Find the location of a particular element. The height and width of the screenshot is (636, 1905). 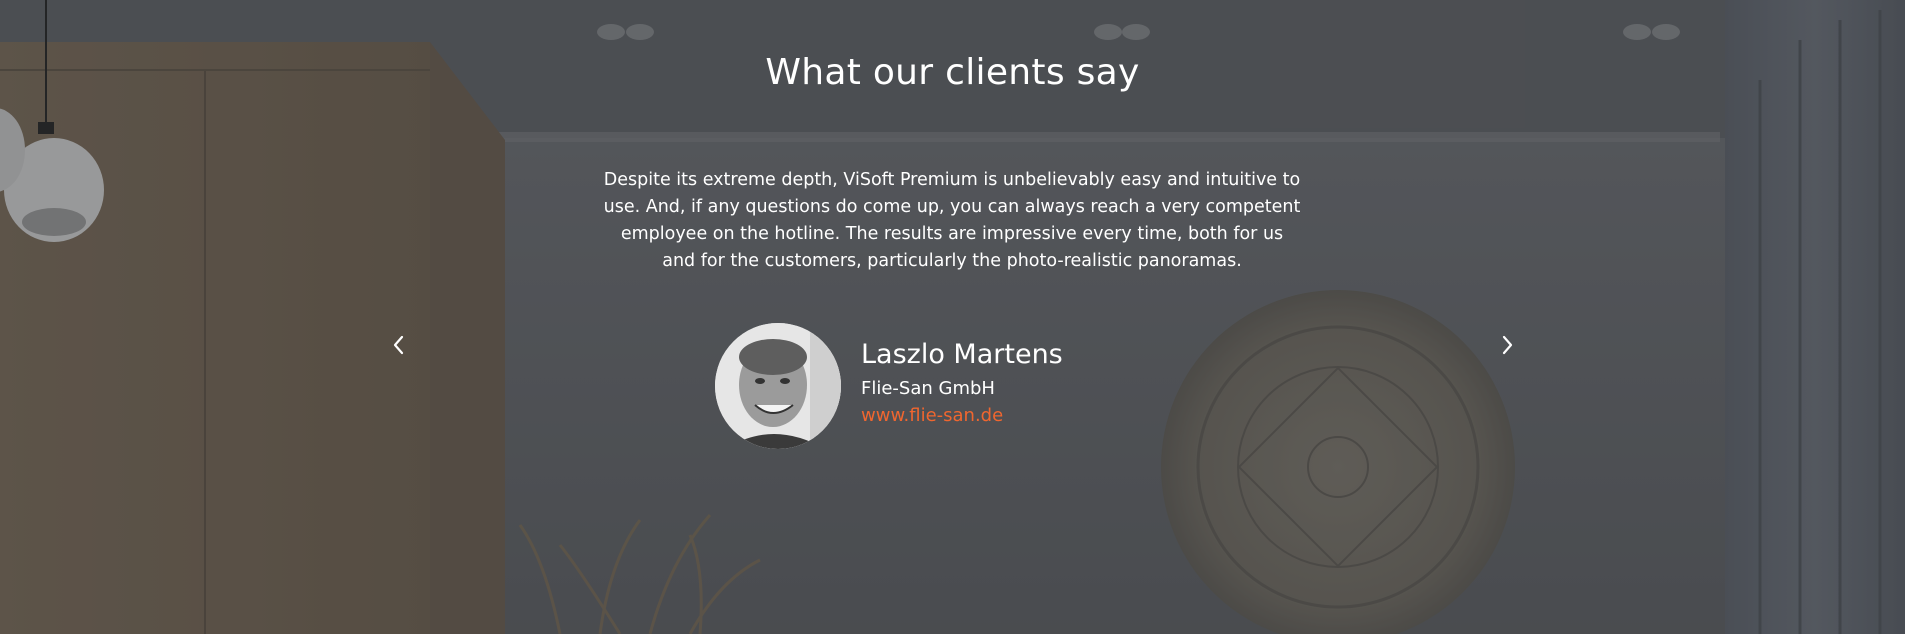

chevron-left-icon is located at coordinates (398, 345).